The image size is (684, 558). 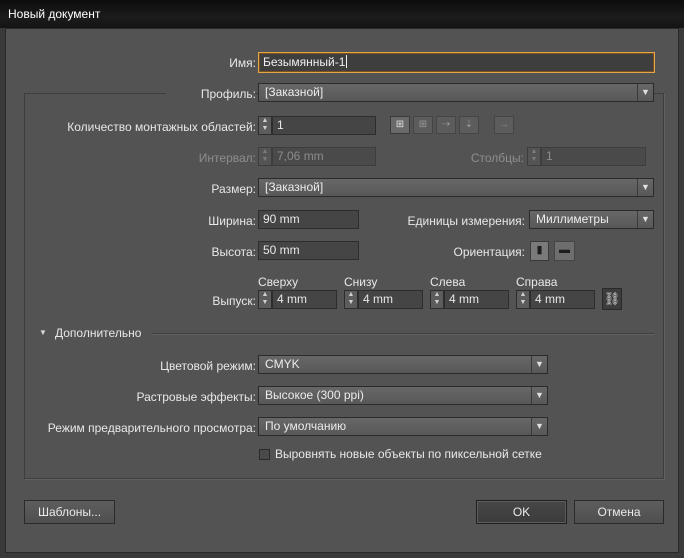 I want to click on bleed-right-input: 4 mm, so click(x=562, y=299).